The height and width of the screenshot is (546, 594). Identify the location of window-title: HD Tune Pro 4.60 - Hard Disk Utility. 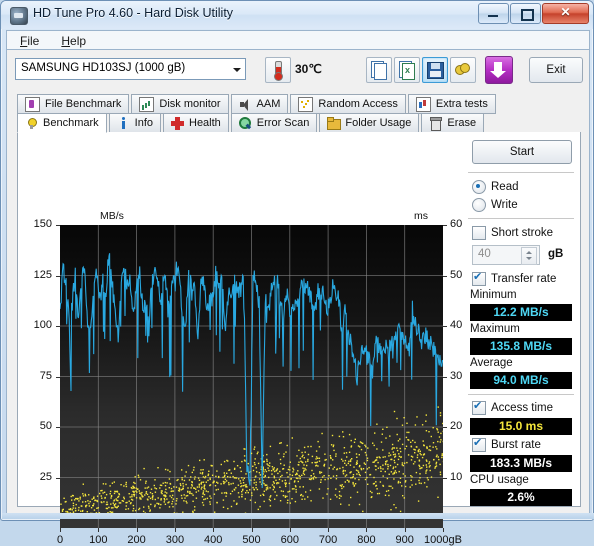
(133, 13).